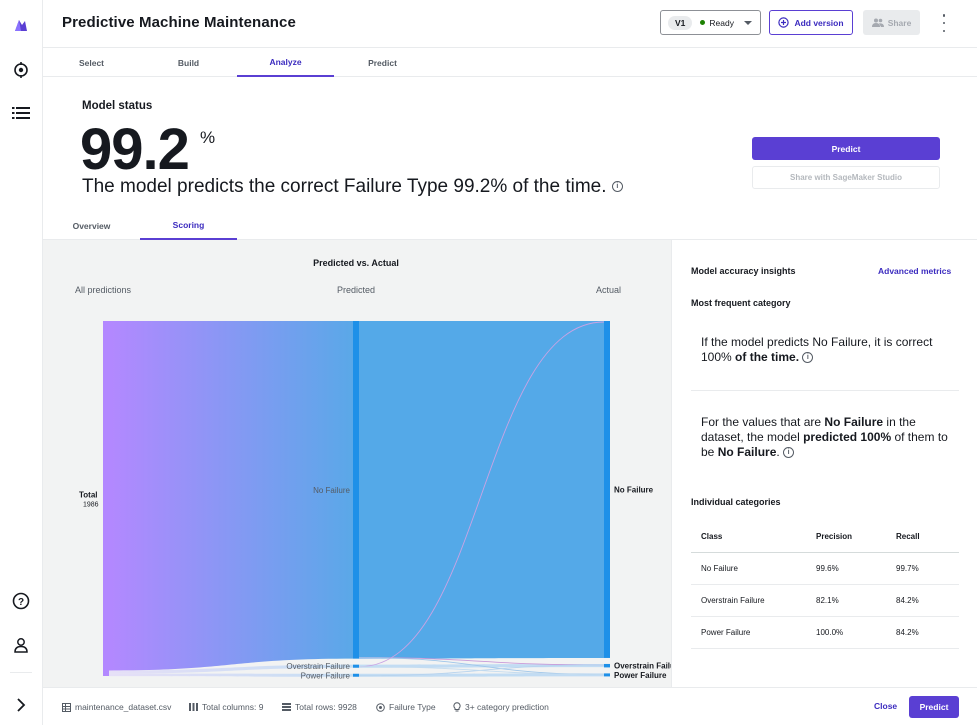 Image resolution: width=977 pixels, height=725 pixels. Describe the element at coordinates (91, 225) in the screenshot. I see `tab-overview: Overview` at that location.